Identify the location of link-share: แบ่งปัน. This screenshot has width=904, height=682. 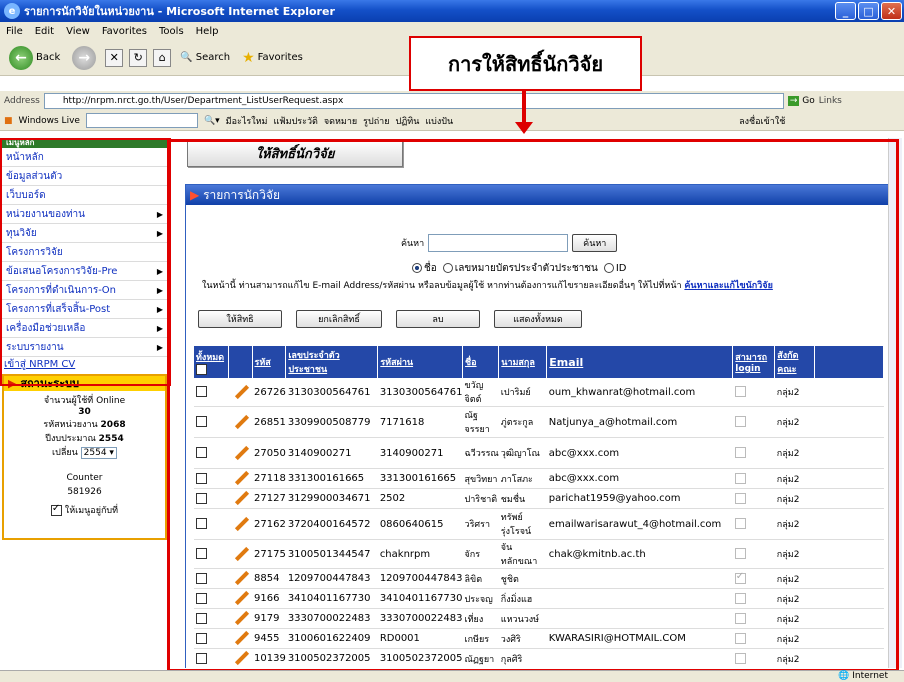
(439, 121).